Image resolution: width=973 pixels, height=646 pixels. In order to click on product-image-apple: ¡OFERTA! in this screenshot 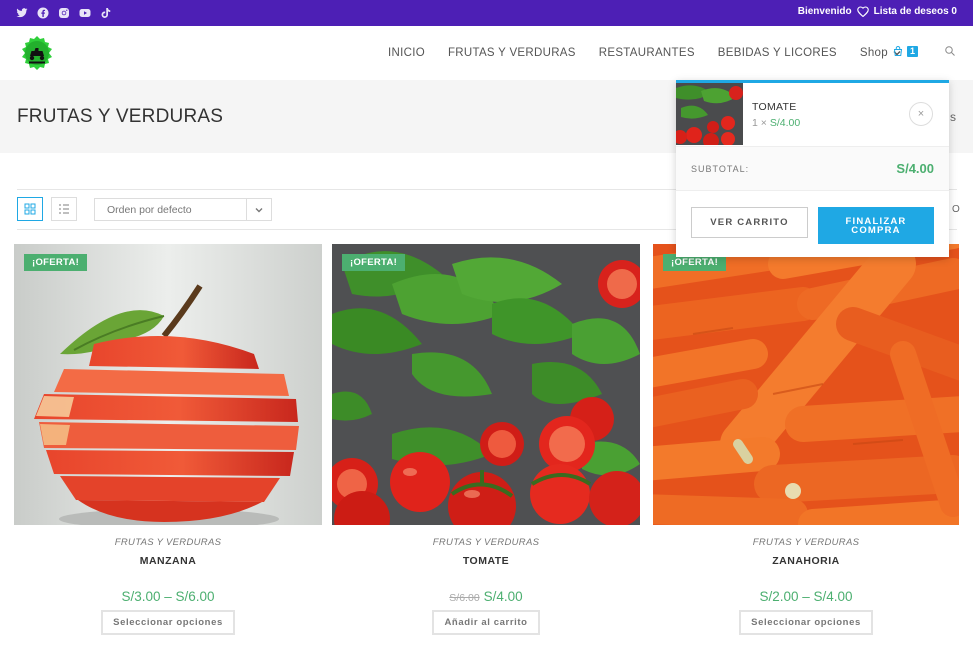, I will do `click(168, 384)`.